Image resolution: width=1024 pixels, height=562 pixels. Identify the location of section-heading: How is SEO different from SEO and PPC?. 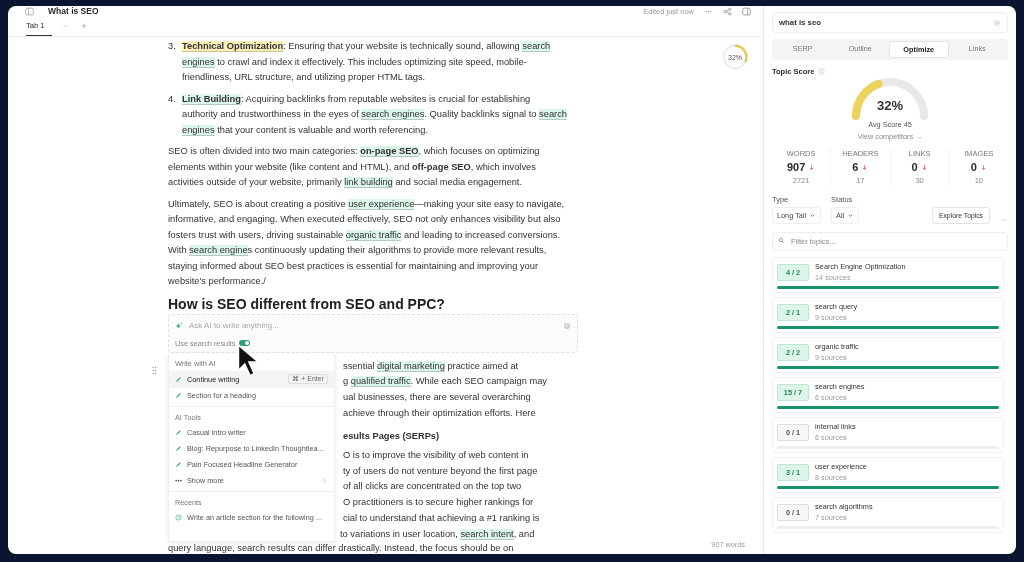
(307, 303).